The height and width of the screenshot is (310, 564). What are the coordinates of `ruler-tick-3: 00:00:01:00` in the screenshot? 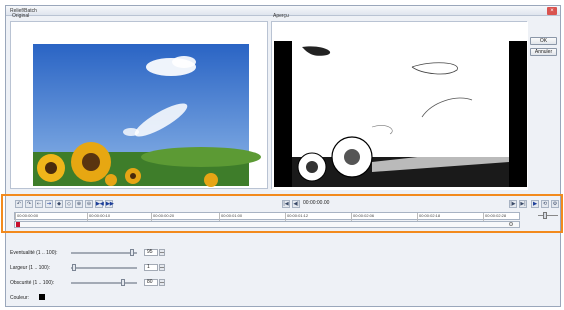 It's located at (232, 215).